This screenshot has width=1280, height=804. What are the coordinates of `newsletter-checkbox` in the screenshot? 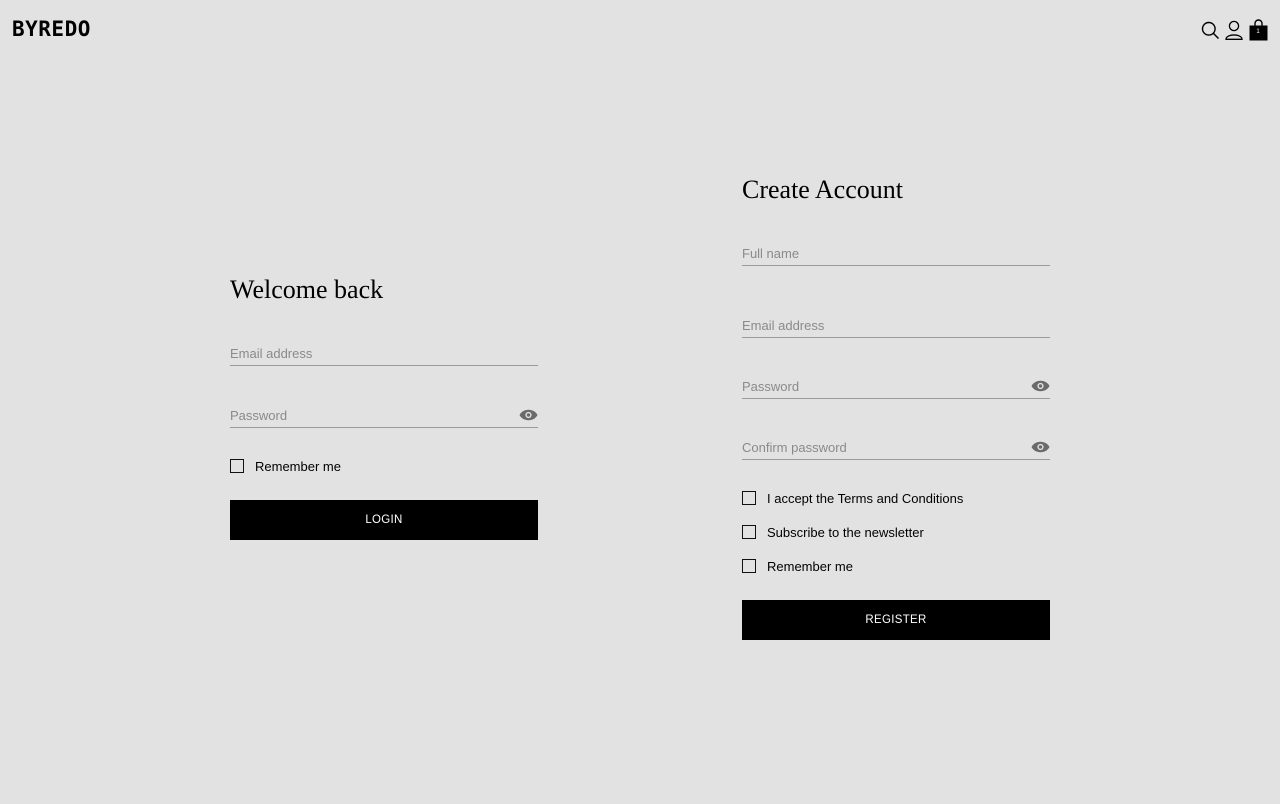 It's located at (749, 532).